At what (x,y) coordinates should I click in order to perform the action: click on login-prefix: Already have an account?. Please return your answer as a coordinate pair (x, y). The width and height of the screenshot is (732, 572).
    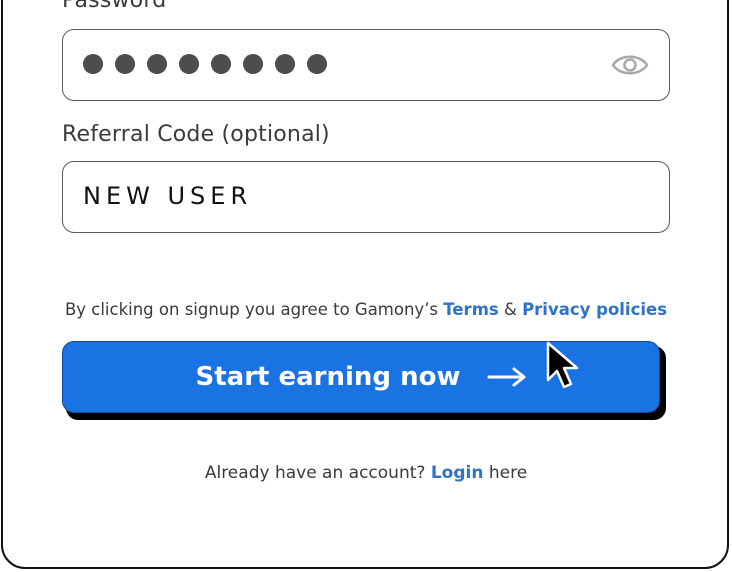
    Looking at the image, I should click on (315, 473).